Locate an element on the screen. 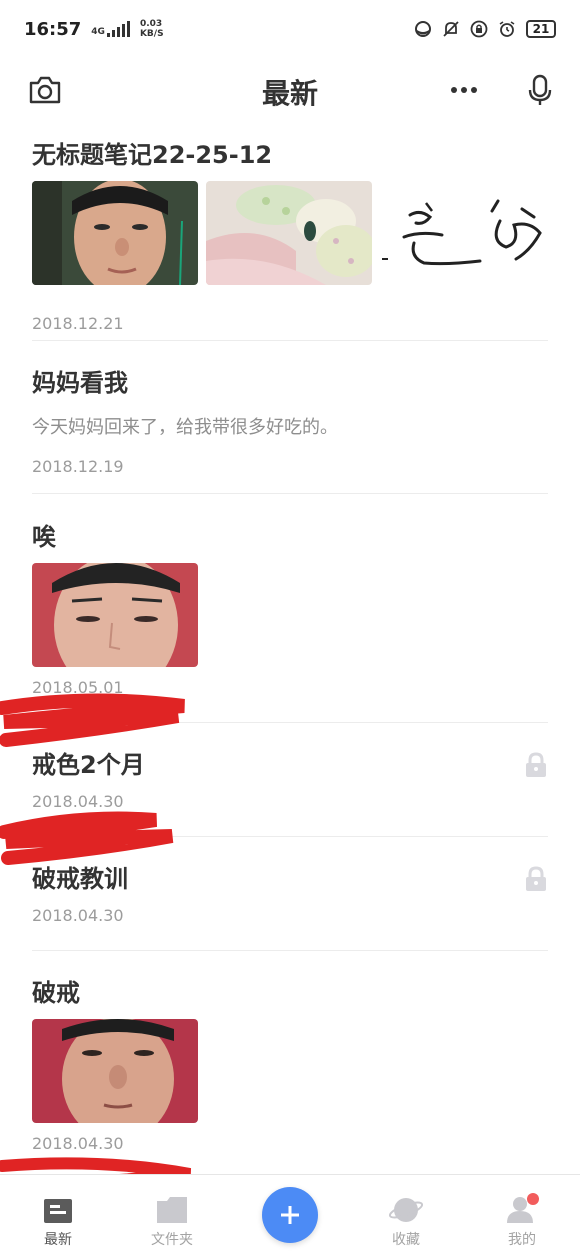 The height and width of the screenshot is (1257, 580). status-left: 16:57 4G 0.03 KB/S is located at coordinates (94, 29).